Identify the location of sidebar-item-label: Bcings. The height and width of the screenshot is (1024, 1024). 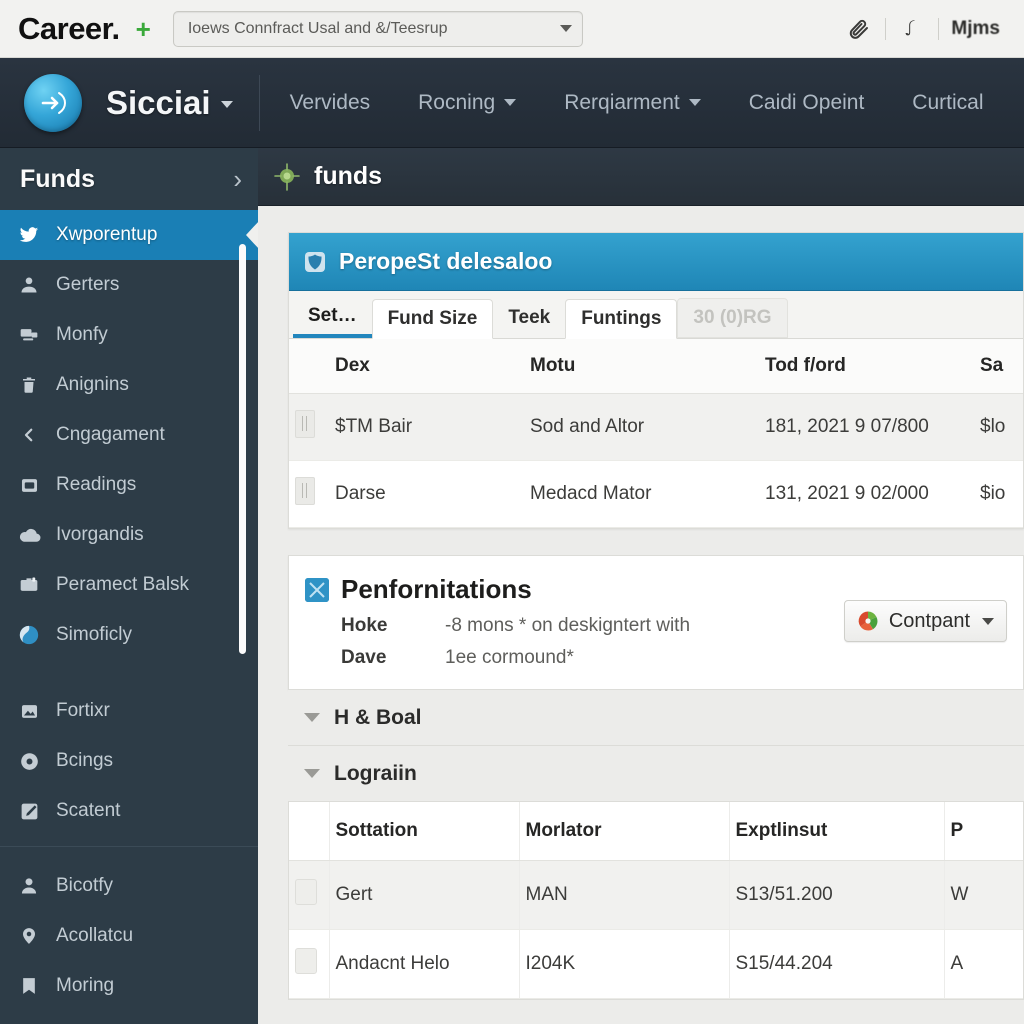
(85, 760).